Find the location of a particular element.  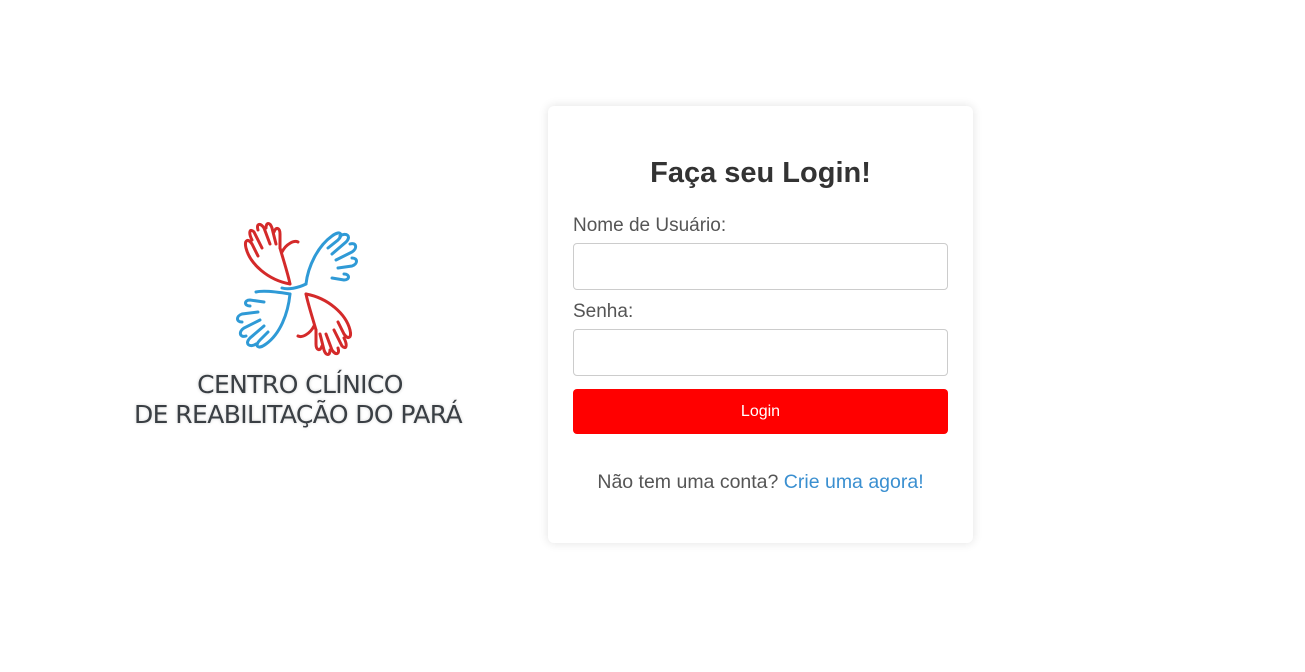

password-label: Senha: is located at coordinates (603, 311).